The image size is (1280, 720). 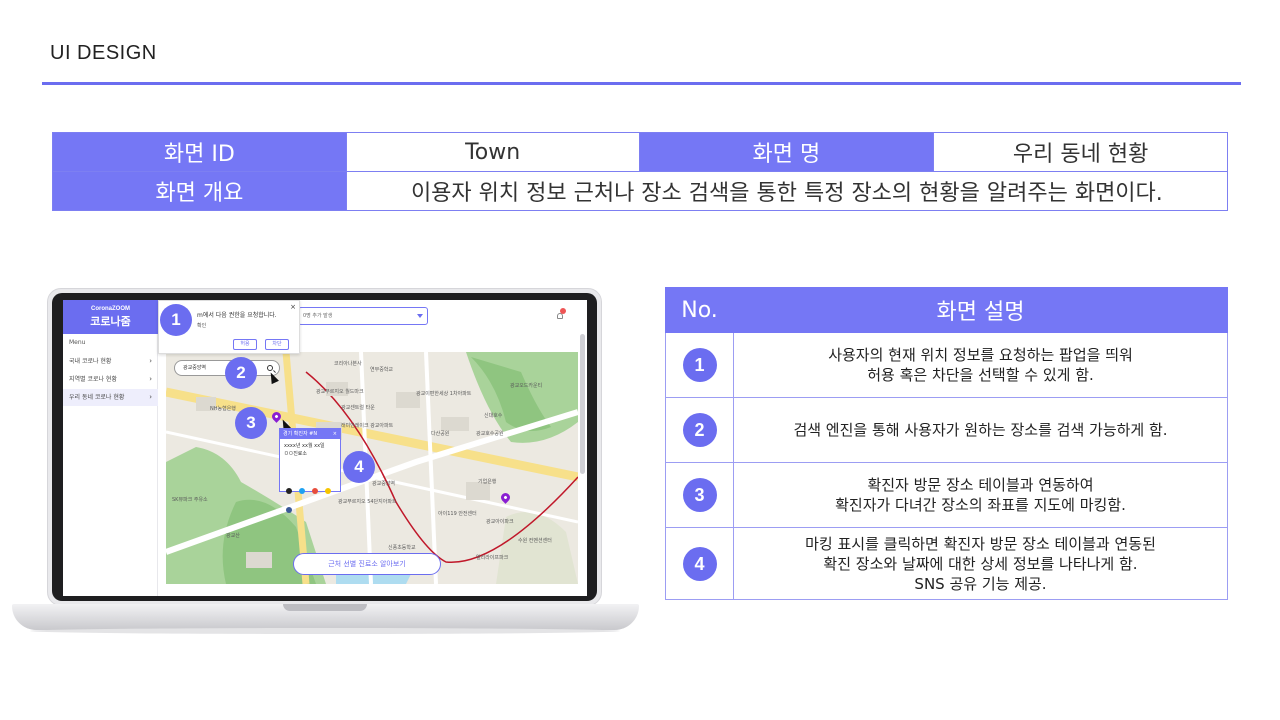 I want to click on sidebar-item-regional: 지역별 코로나 현황 ›, so click(x=110, y=379).